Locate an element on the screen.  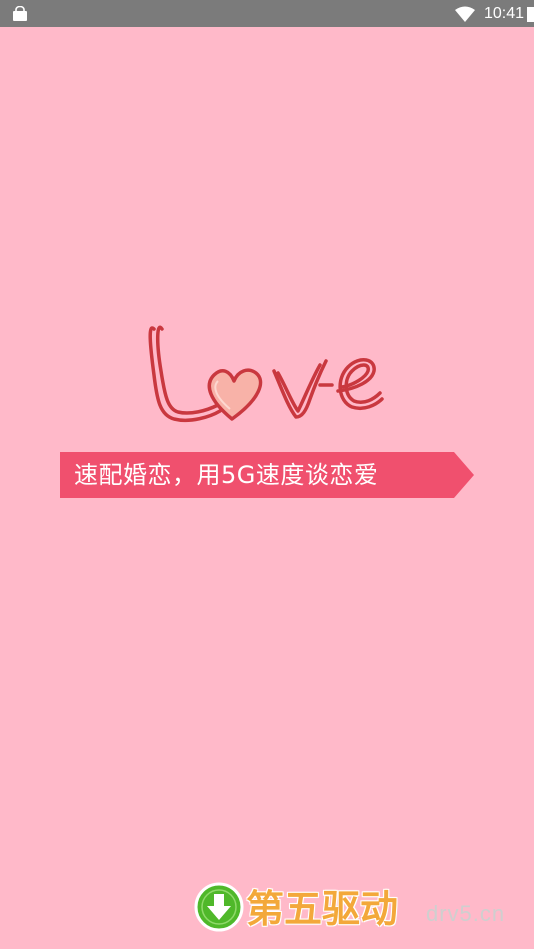
watermark-title: 第五驱动 is located at coordinates (322, 909).